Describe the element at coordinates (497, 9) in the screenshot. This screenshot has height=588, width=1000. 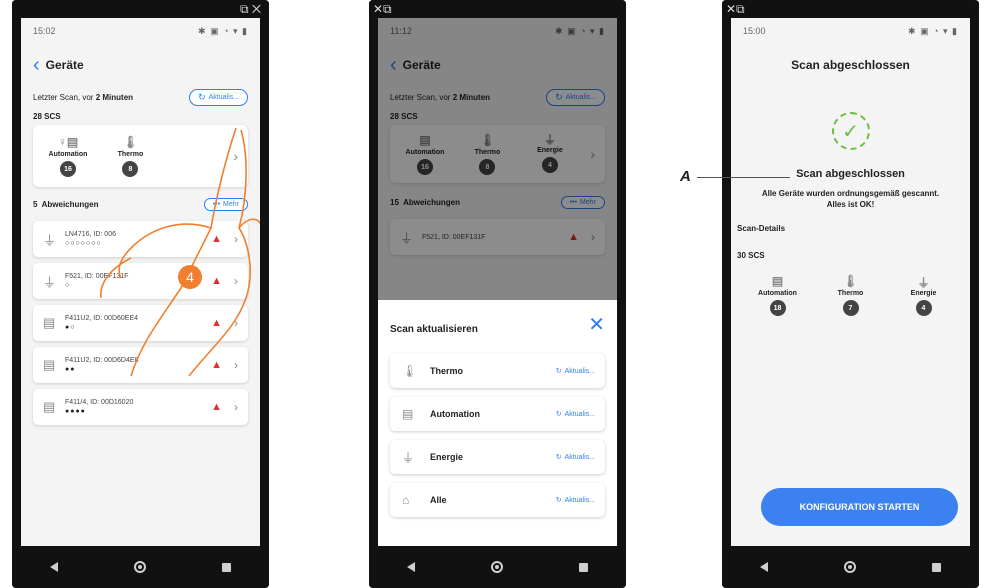
I see `window-controls: ✕⧉` at that location.